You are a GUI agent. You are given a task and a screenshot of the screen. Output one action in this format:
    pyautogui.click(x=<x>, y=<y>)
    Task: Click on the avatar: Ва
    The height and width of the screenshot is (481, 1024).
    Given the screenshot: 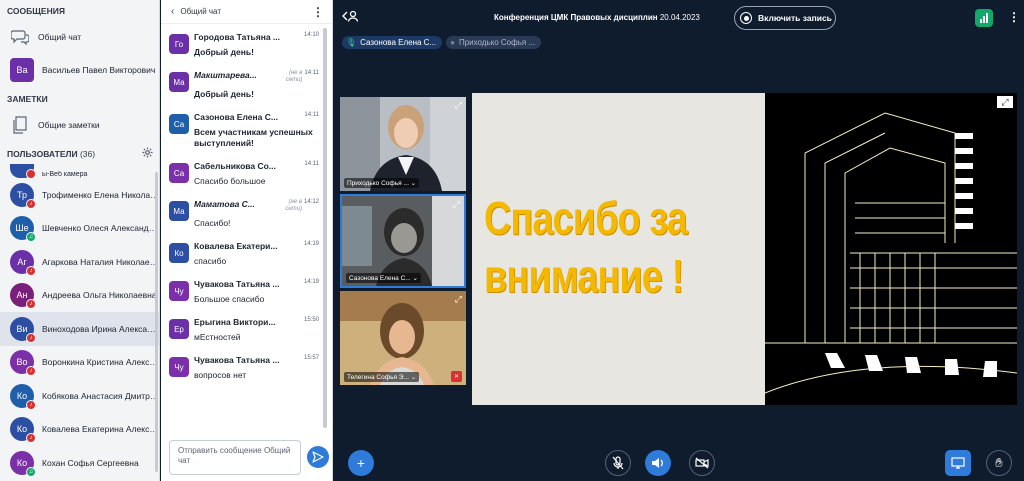 What is the action you would take?
    pyautogui.click(x=22, y=70)
    